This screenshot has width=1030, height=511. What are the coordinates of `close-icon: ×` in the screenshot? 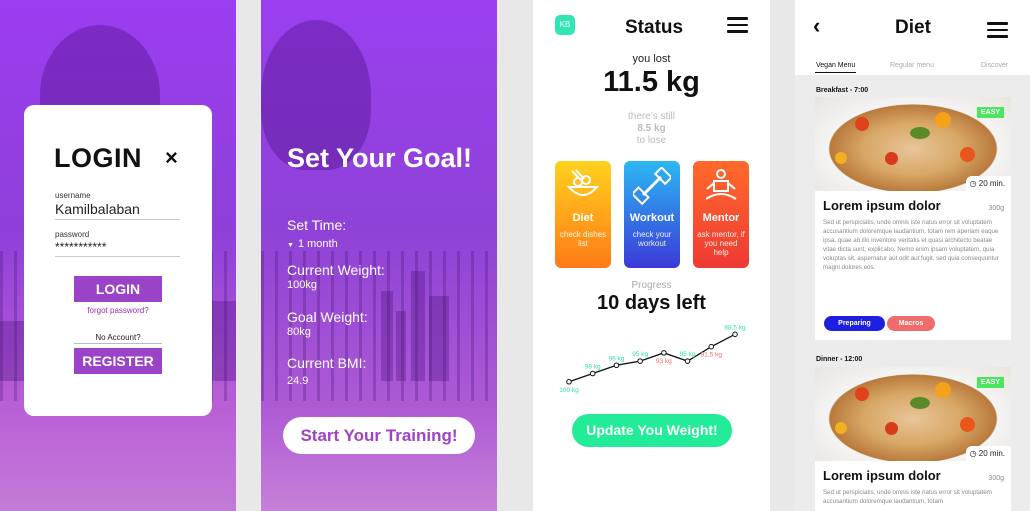 It's located at (171, 158).